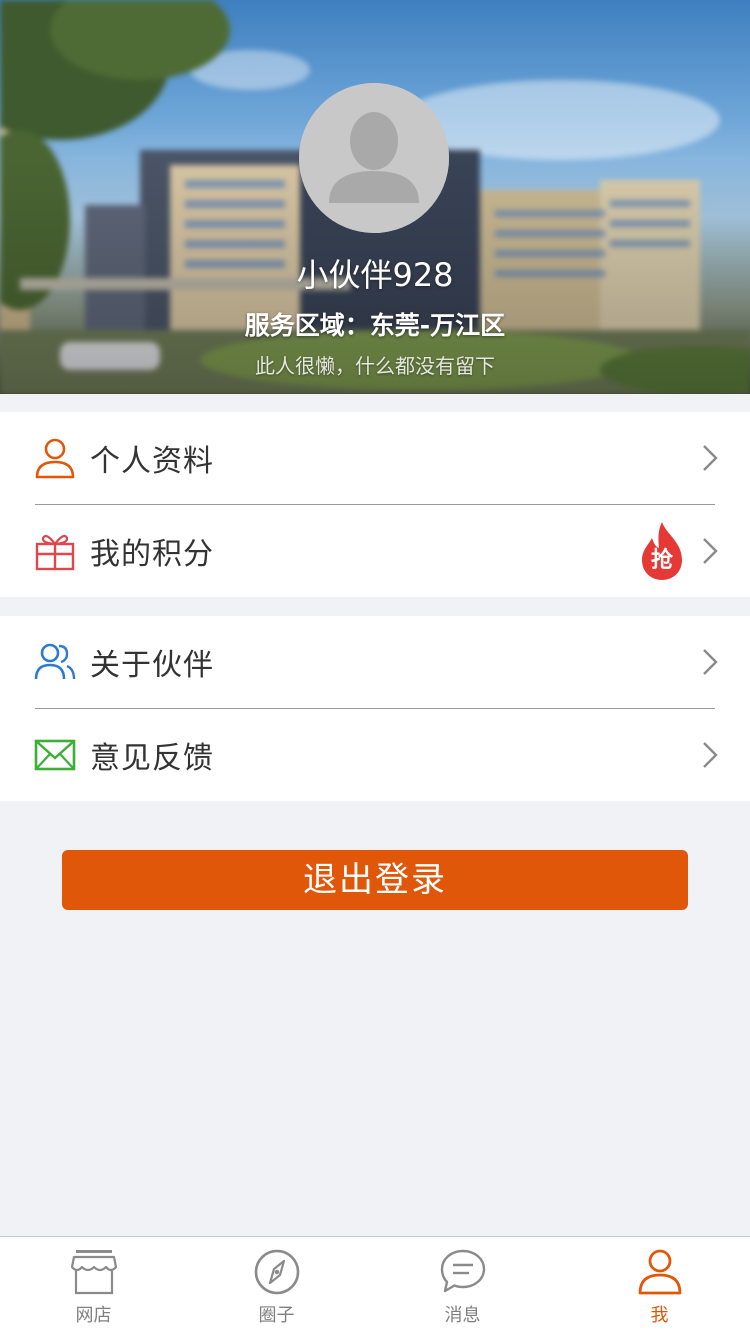 Image resolution: width=750 pixels, height=1334 pixels. Describe the element at coordinates (375, 754) in the screenshot. I see `menu-item-feedback: 意见反馈` at that location.